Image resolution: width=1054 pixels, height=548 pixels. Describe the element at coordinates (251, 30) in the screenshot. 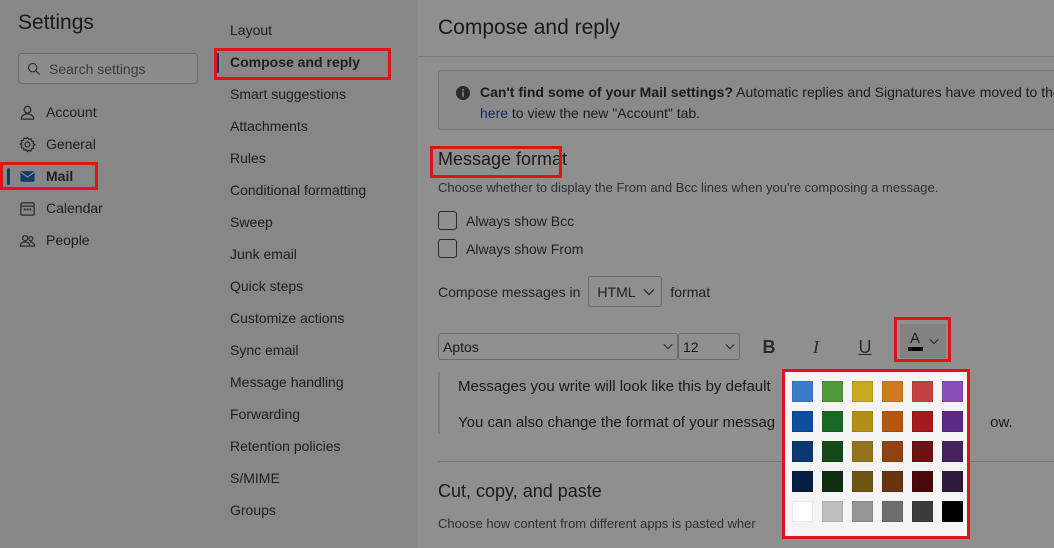

I see `subnav-item-layout: Layout` at that location.